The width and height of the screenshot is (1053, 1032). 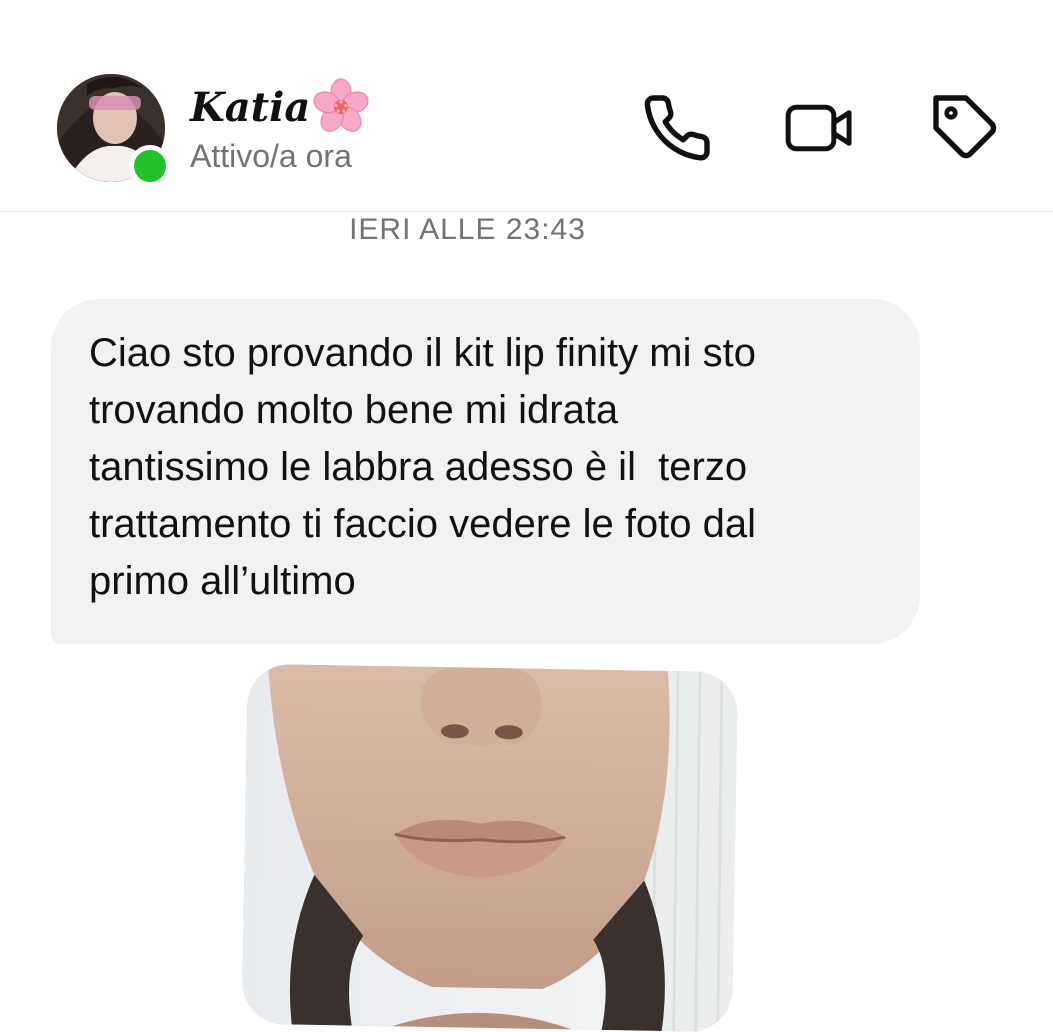 I want to click on activity-status: Attivo/a ora, so click(x=271, y=156).